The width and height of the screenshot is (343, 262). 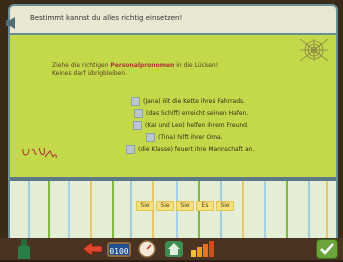 What do you see at coordinates (39, 153) in the screenshot?
I see `signature-doodle` at bounding box center [39, 153].